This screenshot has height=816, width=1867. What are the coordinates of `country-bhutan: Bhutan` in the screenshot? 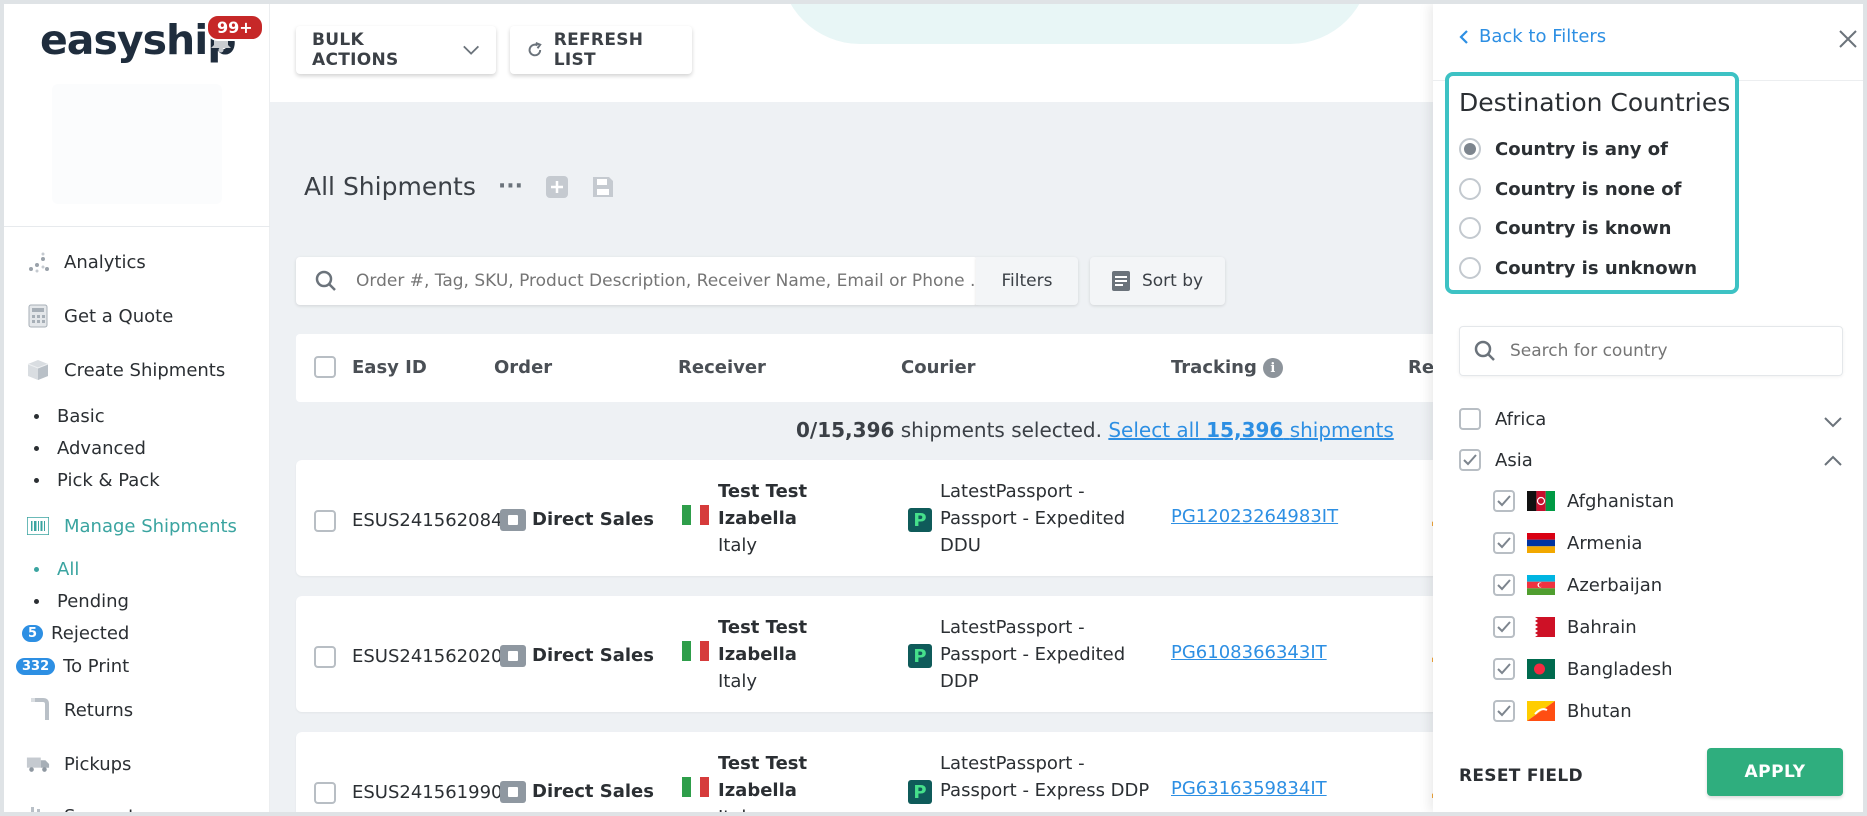 It's located at (1562, 711).